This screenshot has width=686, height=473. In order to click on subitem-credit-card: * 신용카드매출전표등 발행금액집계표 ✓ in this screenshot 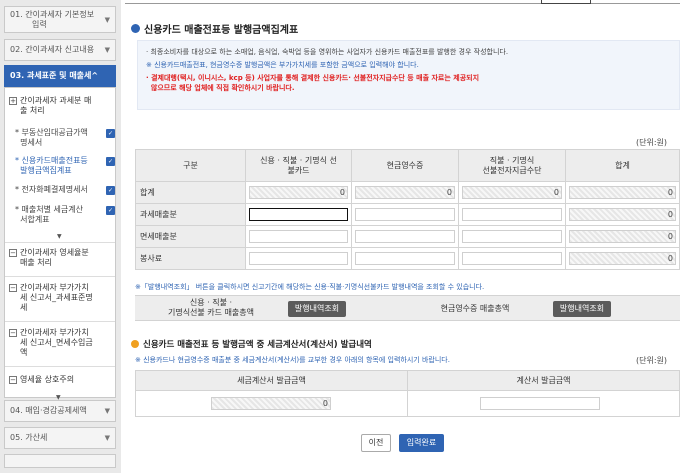, I will do `click(65, 166)`.